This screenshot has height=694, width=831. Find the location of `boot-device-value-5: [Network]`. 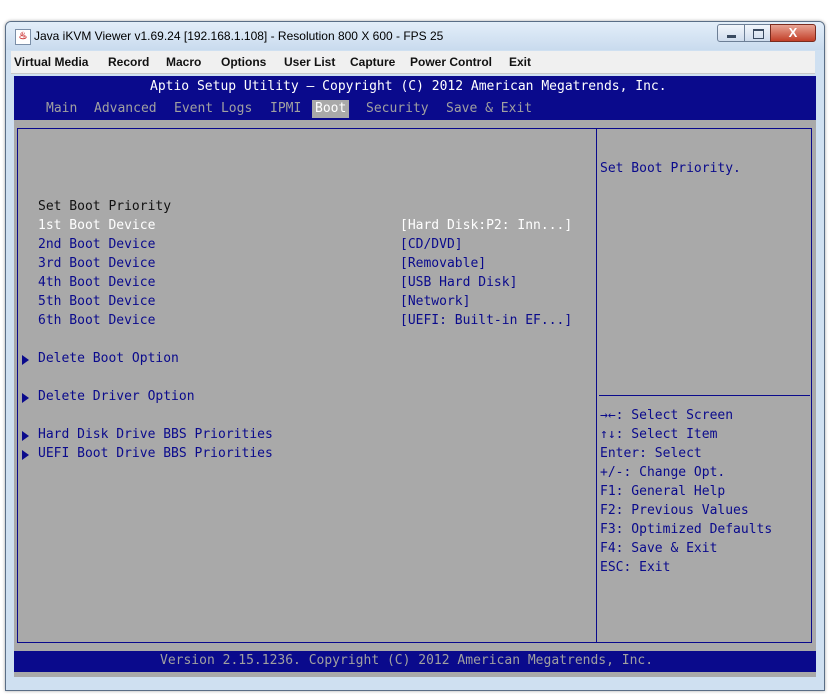

boot-device-value-5: [Network] is located at coordinates (435, 302).